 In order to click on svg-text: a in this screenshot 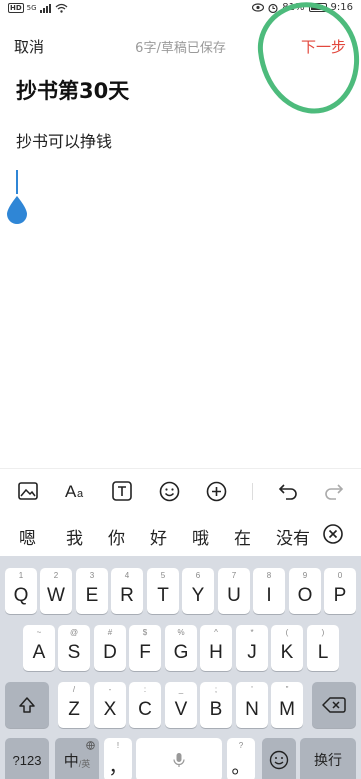, I will do `click(80, 494)`.